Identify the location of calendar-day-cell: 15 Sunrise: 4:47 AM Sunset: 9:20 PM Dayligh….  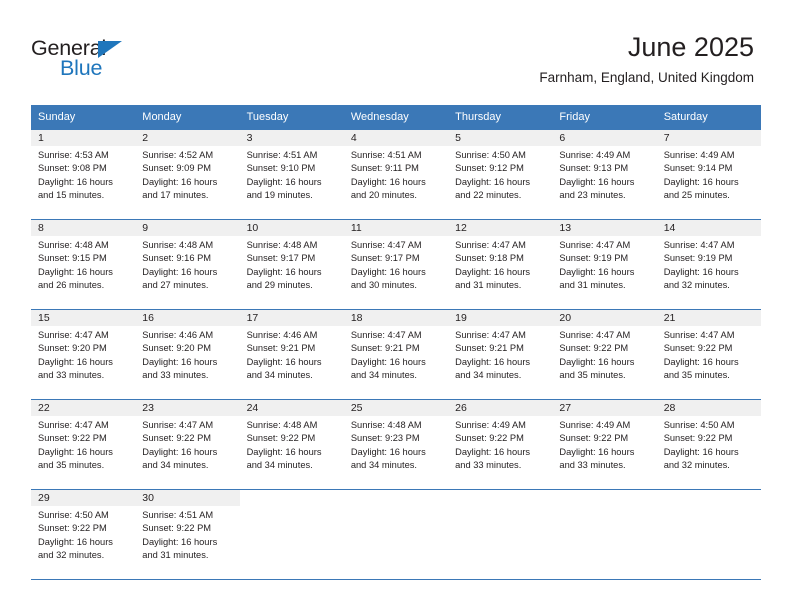
(83, 354).